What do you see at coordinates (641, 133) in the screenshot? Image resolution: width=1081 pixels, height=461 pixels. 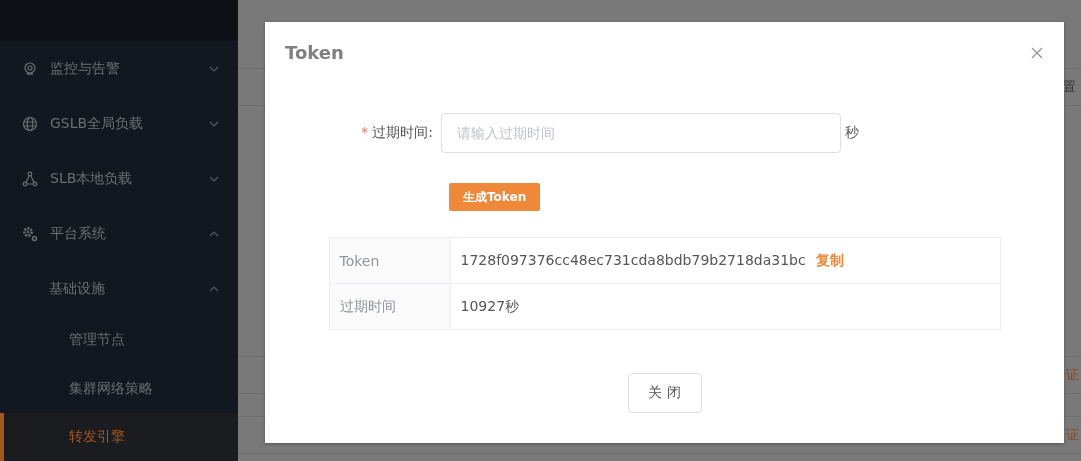 I see `input-field: 请输入过期时间` at bounding box center [641, 133].